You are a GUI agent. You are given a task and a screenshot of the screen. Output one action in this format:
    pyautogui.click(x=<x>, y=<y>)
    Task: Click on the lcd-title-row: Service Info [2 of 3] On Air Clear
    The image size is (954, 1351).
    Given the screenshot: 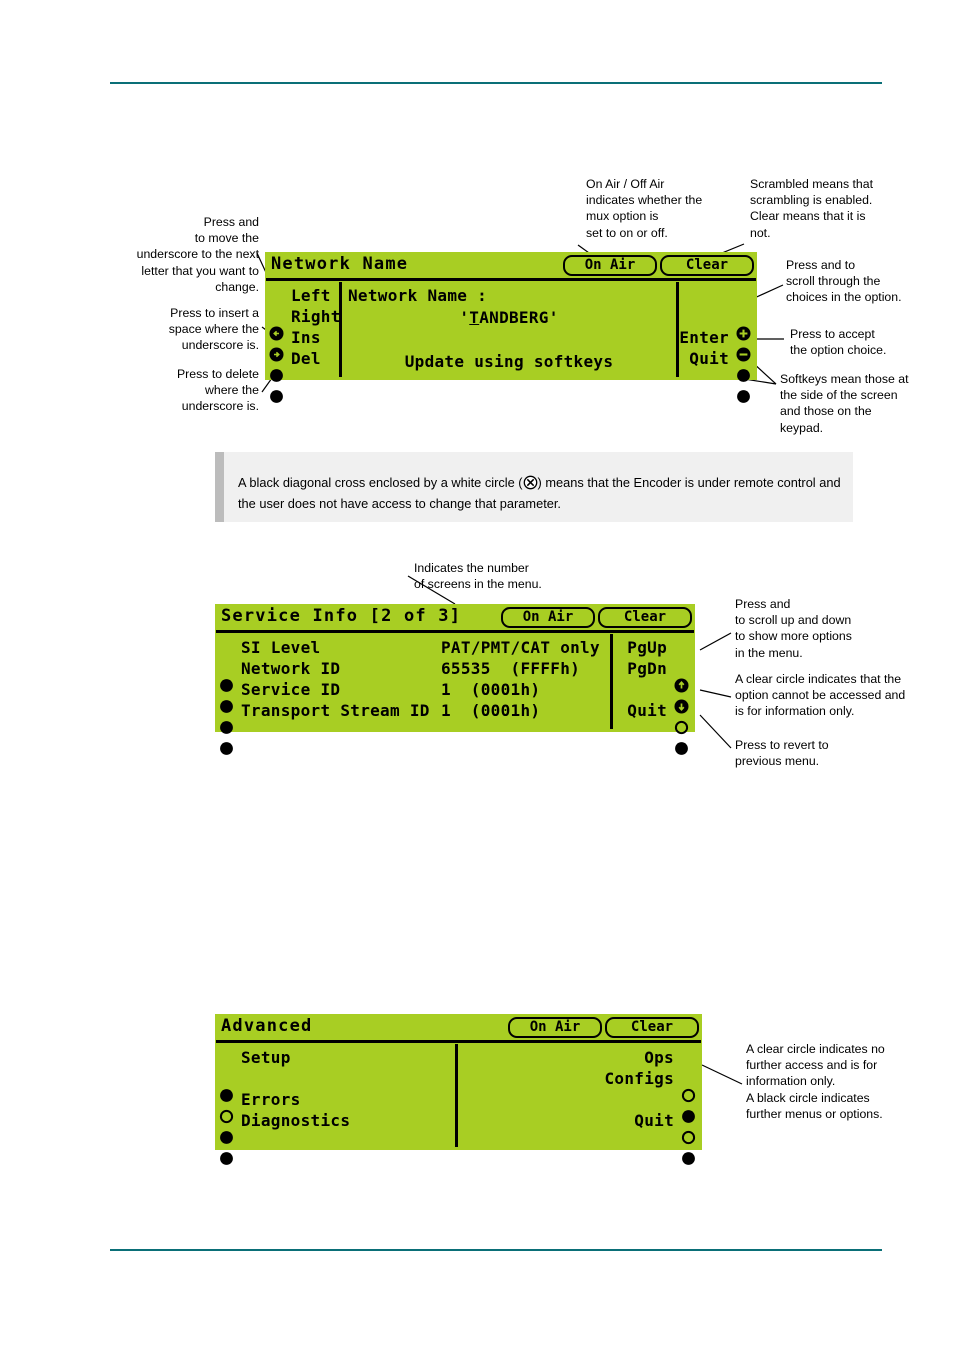 What is the action you would take?
    pyautogui.click(x=455, y=617)
    